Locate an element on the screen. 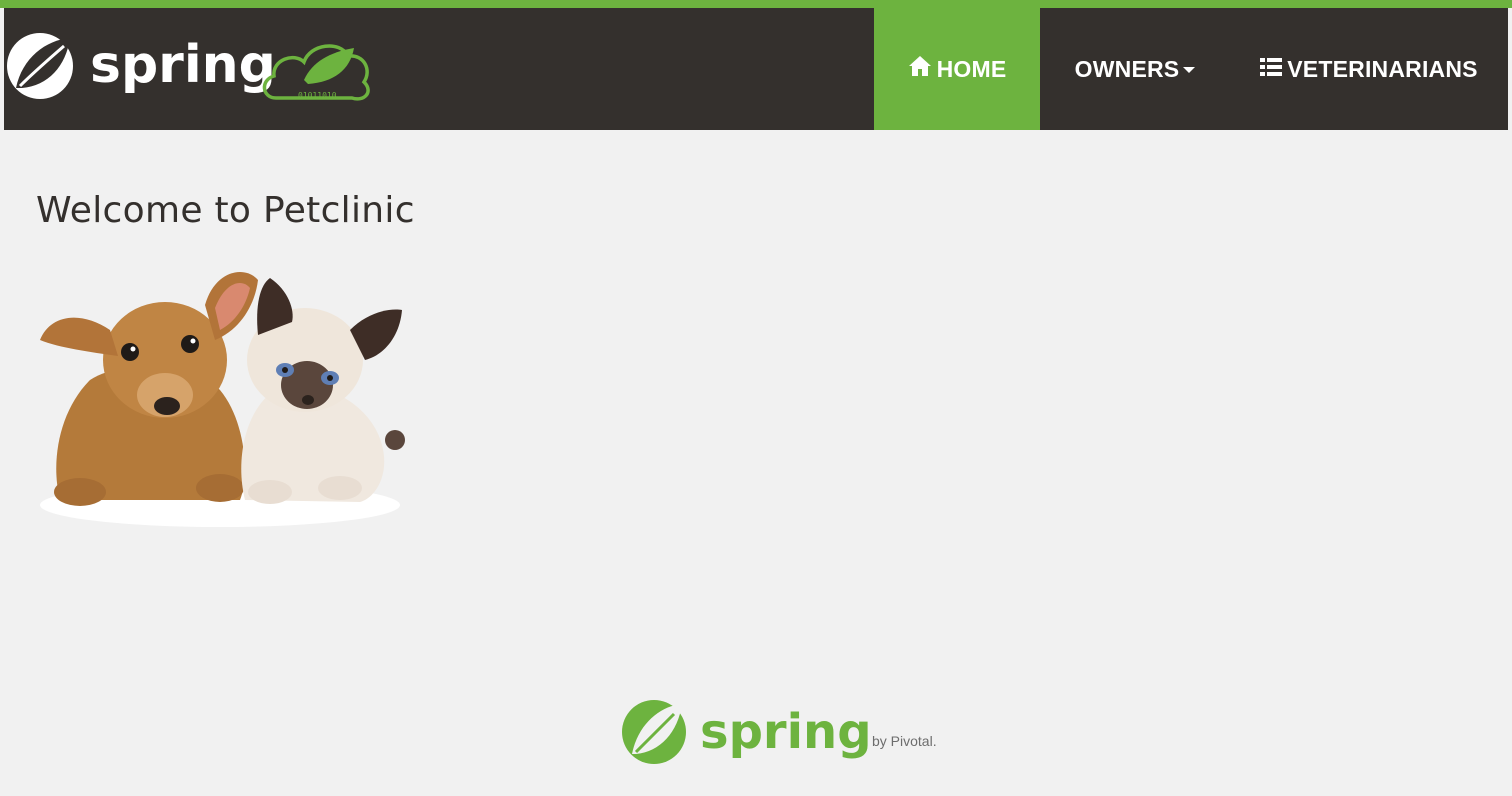 Image resolution: width=1512 pixels, height=796 pixels. svg-text: 01011010 is located at coordinates (317, 95).